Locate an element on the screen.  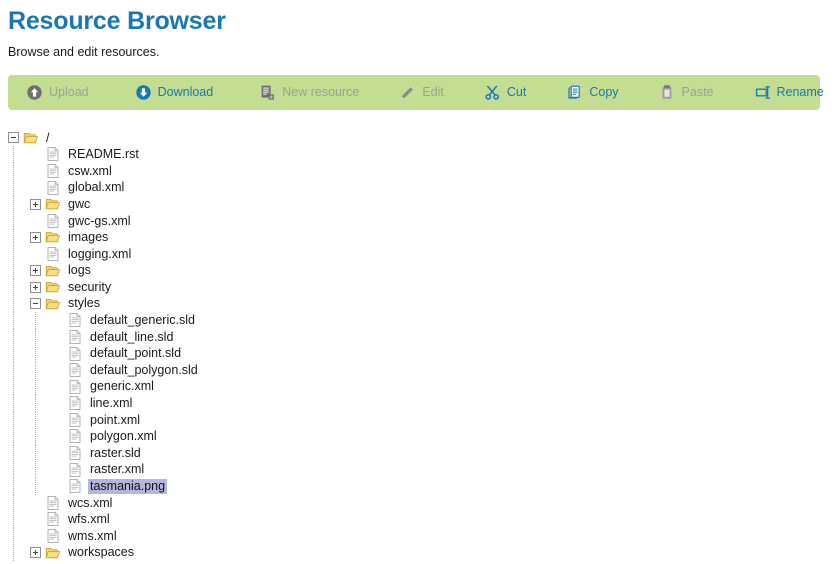
tree-folder-node: images is located at coordinates (418, 237).